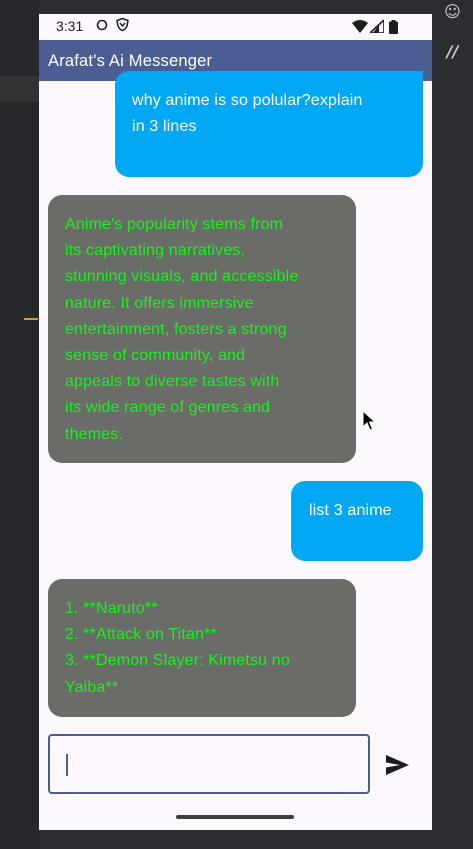  Describe the element at coordinates (19, 424) in the screenshot. I see `ide-left-gutter` at that location.